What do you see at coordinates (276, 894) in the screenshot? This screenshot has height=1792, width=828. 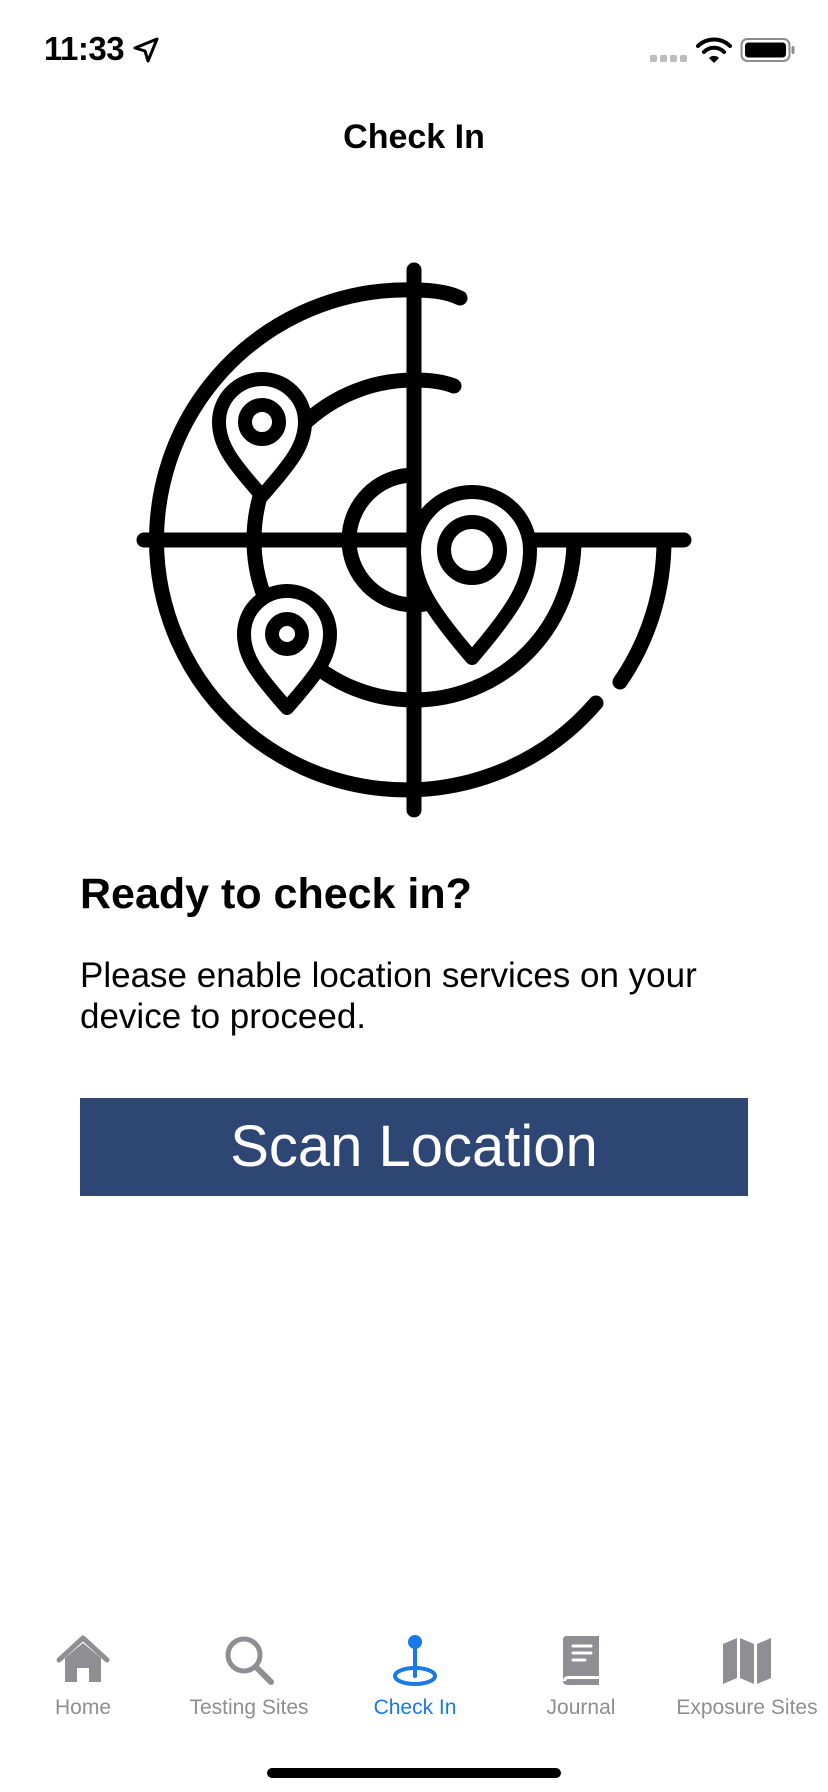 I see `ready-heading: Ready to check in?` at bounding box center [276, 894].